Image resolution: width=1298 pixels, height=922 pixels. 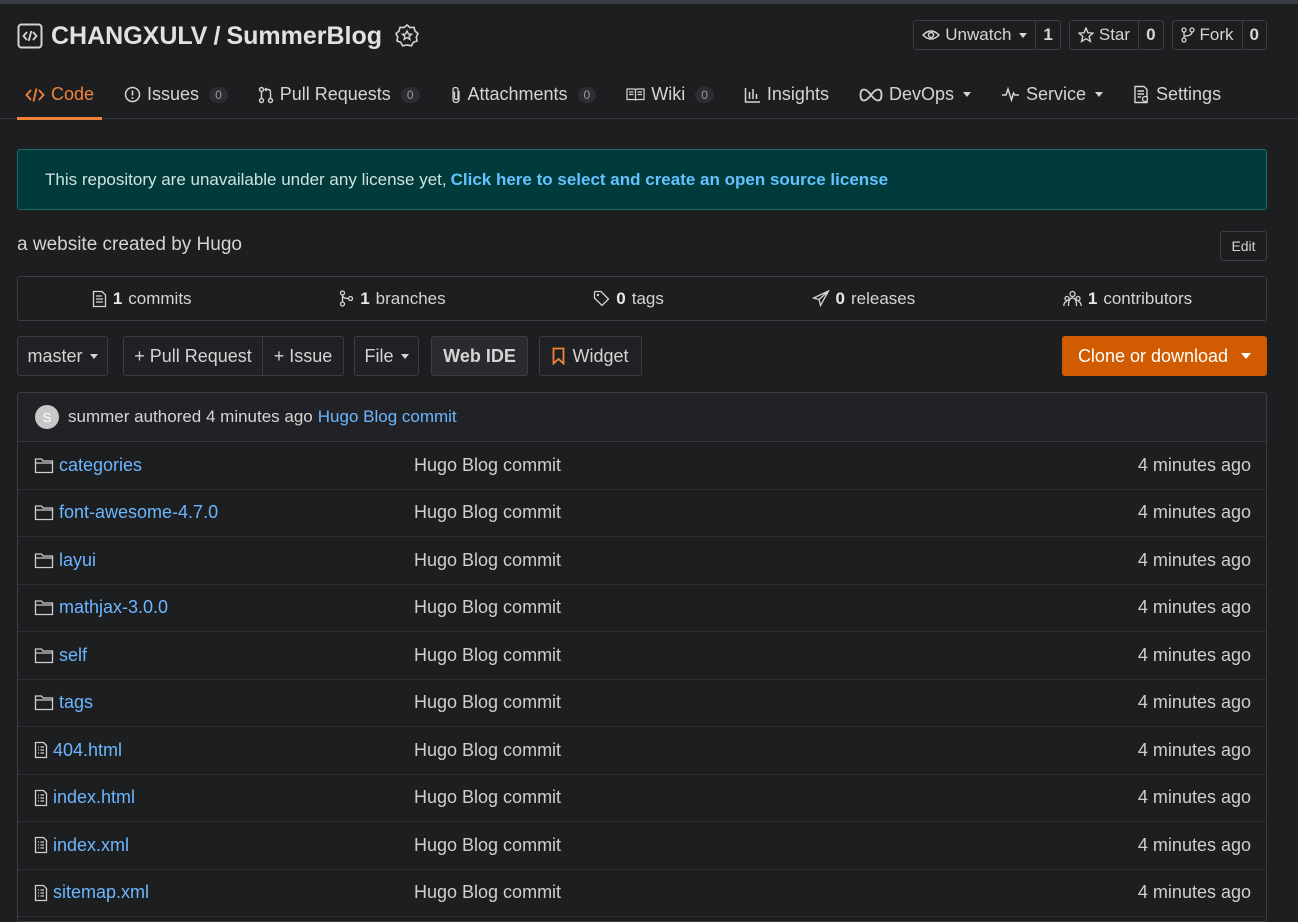 I want to click on award-badge-icon, so click(x=407, y=36).